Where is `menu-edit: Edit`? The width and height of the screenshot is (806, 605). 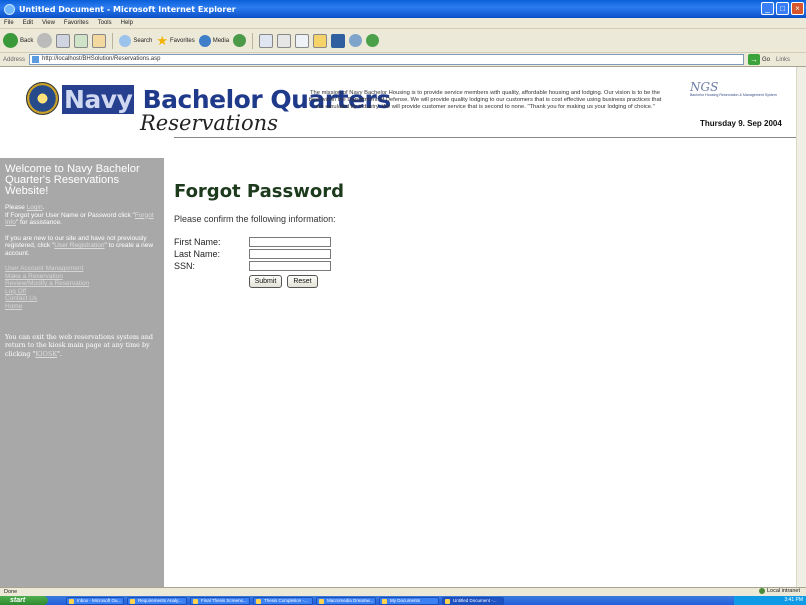 menu-edit: Edit is located at coordinates (28, 23).